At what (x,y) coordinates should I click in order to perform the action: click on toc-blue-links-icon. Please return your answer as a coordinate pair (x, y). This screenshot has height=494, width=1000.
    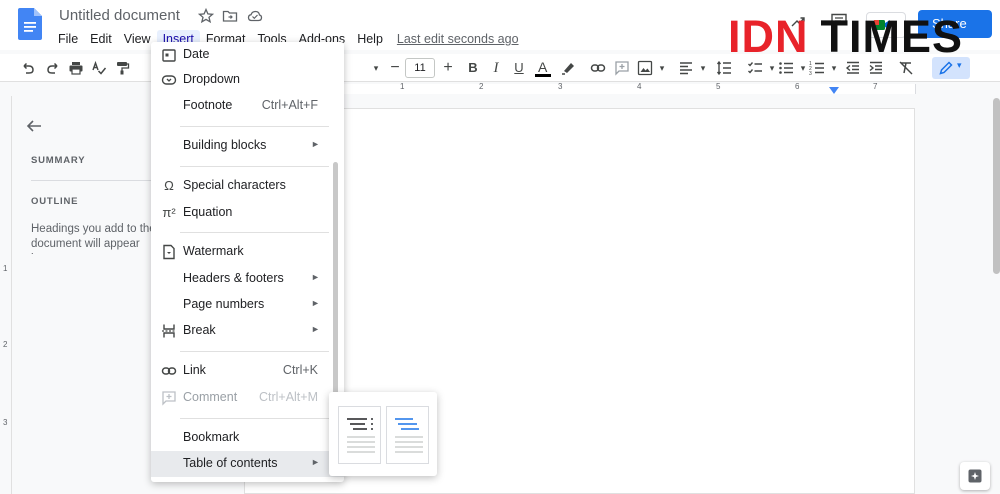
    Looking at the image, I should click on (409, 435).